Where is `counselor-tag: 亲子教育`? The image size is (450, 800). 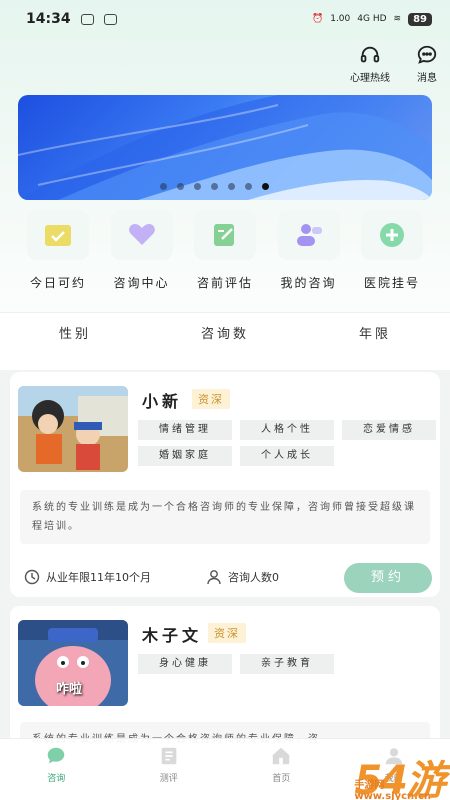
counselor-tag: 亲子教育 is located at coordinates (287, 664).